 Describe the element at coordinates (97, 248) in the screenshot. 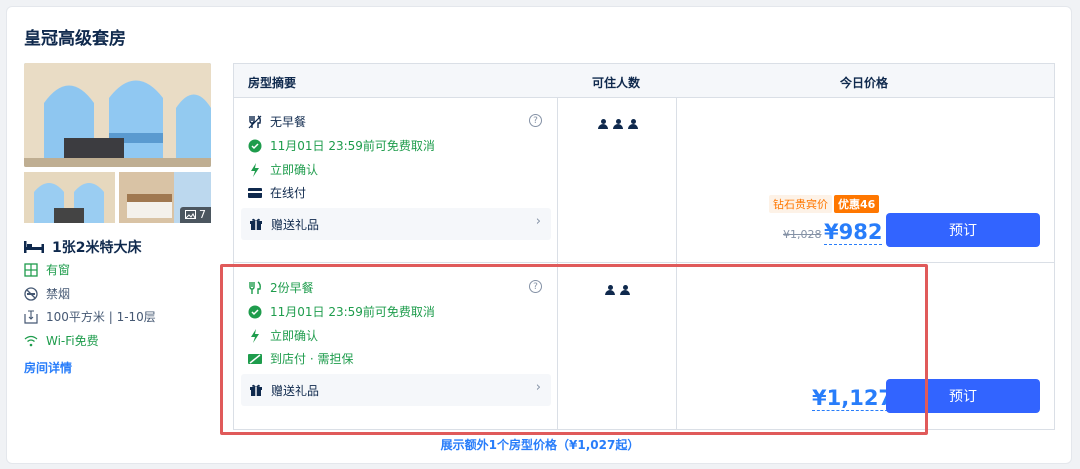

I see `bed-label: 1张2米特大床` at that location.